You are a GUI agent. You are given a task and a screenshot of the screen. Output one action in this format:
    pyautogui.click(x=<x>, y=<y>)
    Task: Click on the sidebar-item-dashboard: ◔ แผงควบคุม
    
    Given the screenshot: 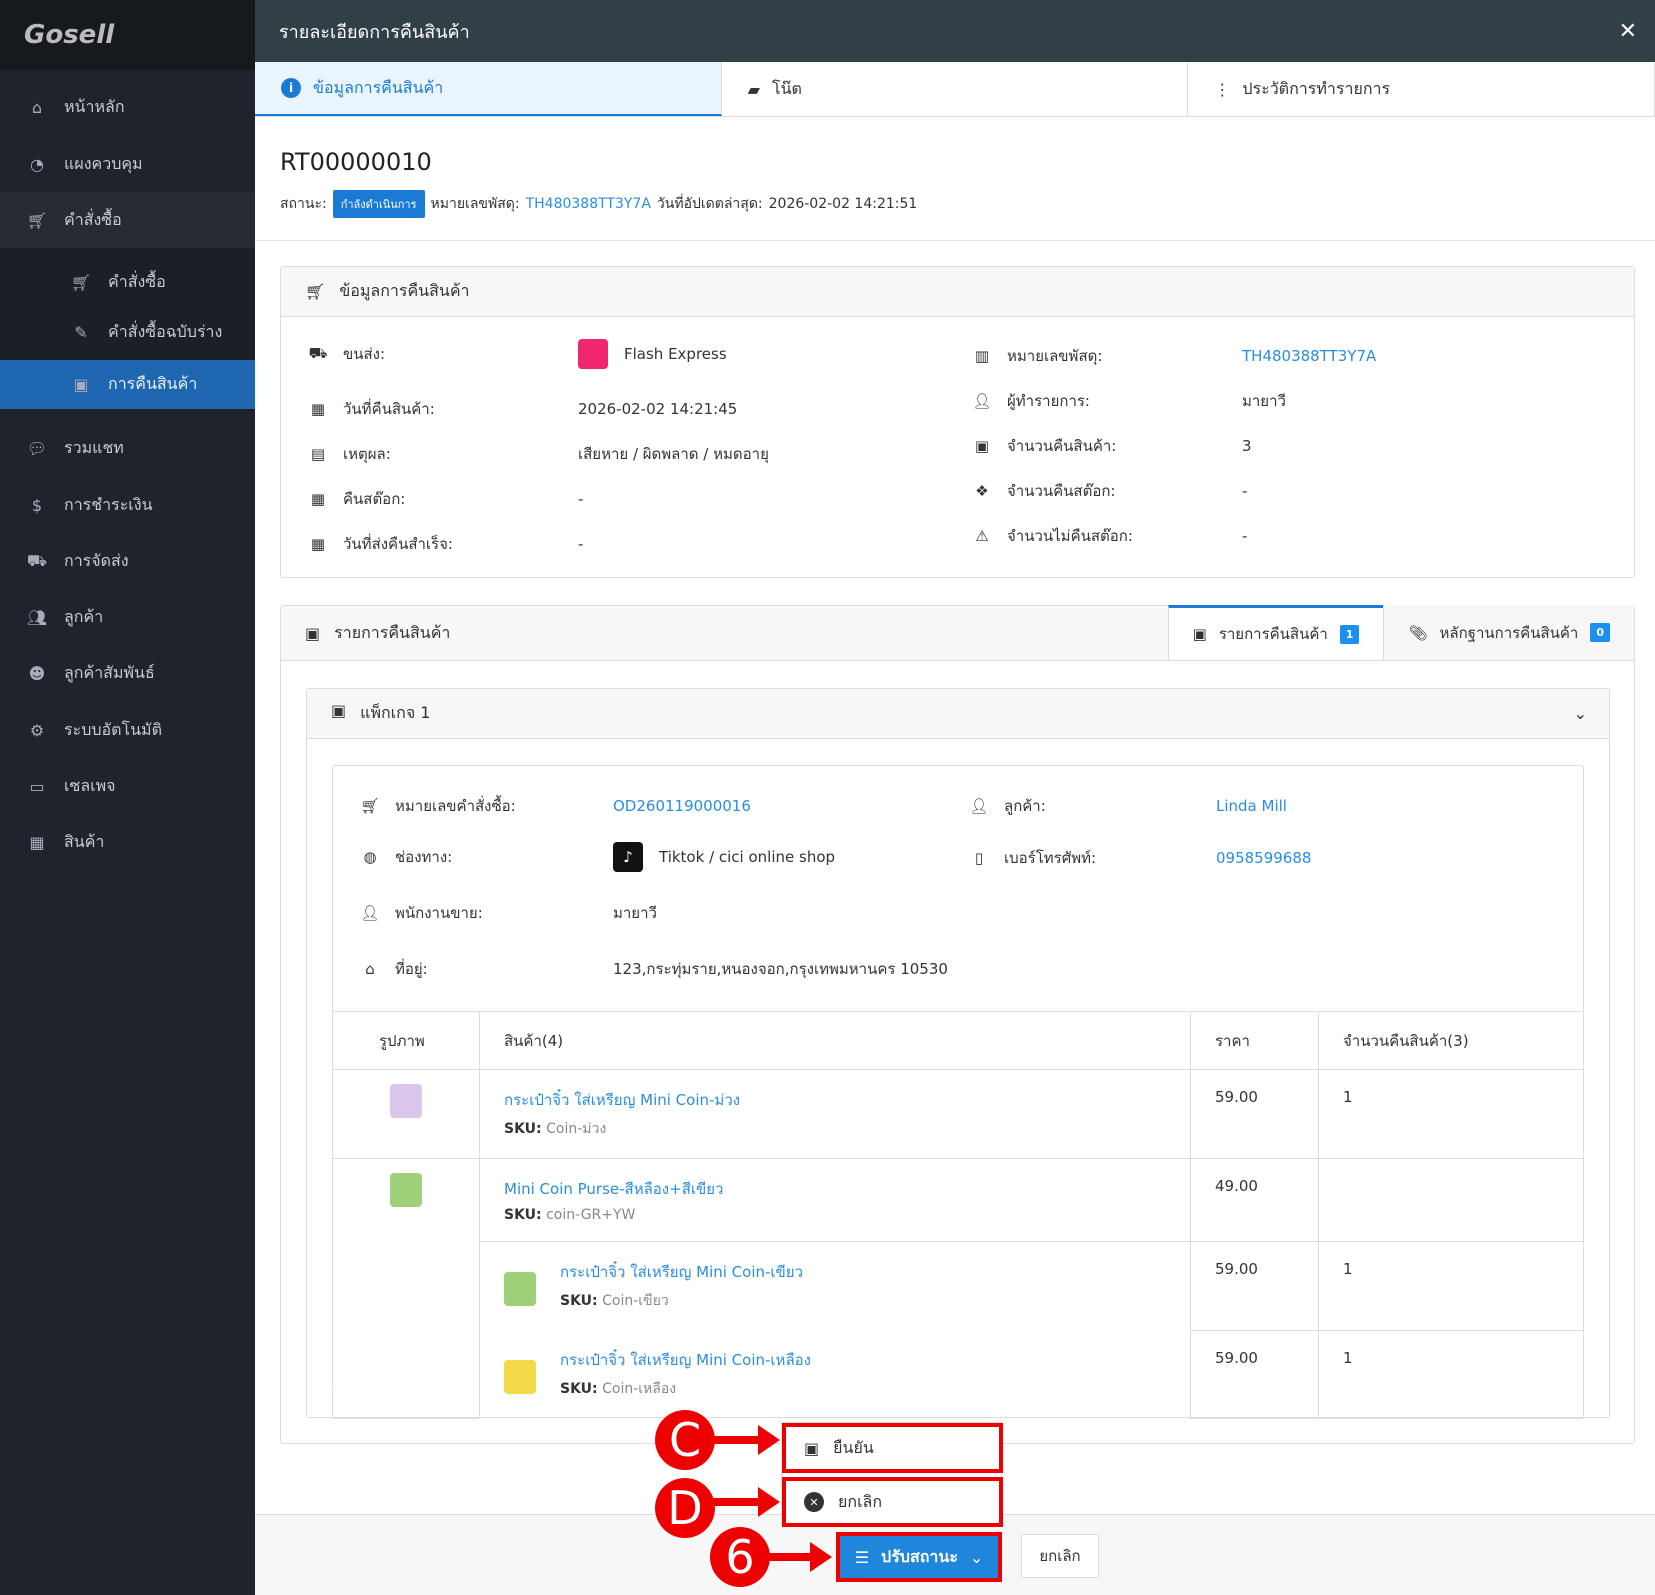 What is the action you would take?
    pyautogui.click(x=127, y=164)
    